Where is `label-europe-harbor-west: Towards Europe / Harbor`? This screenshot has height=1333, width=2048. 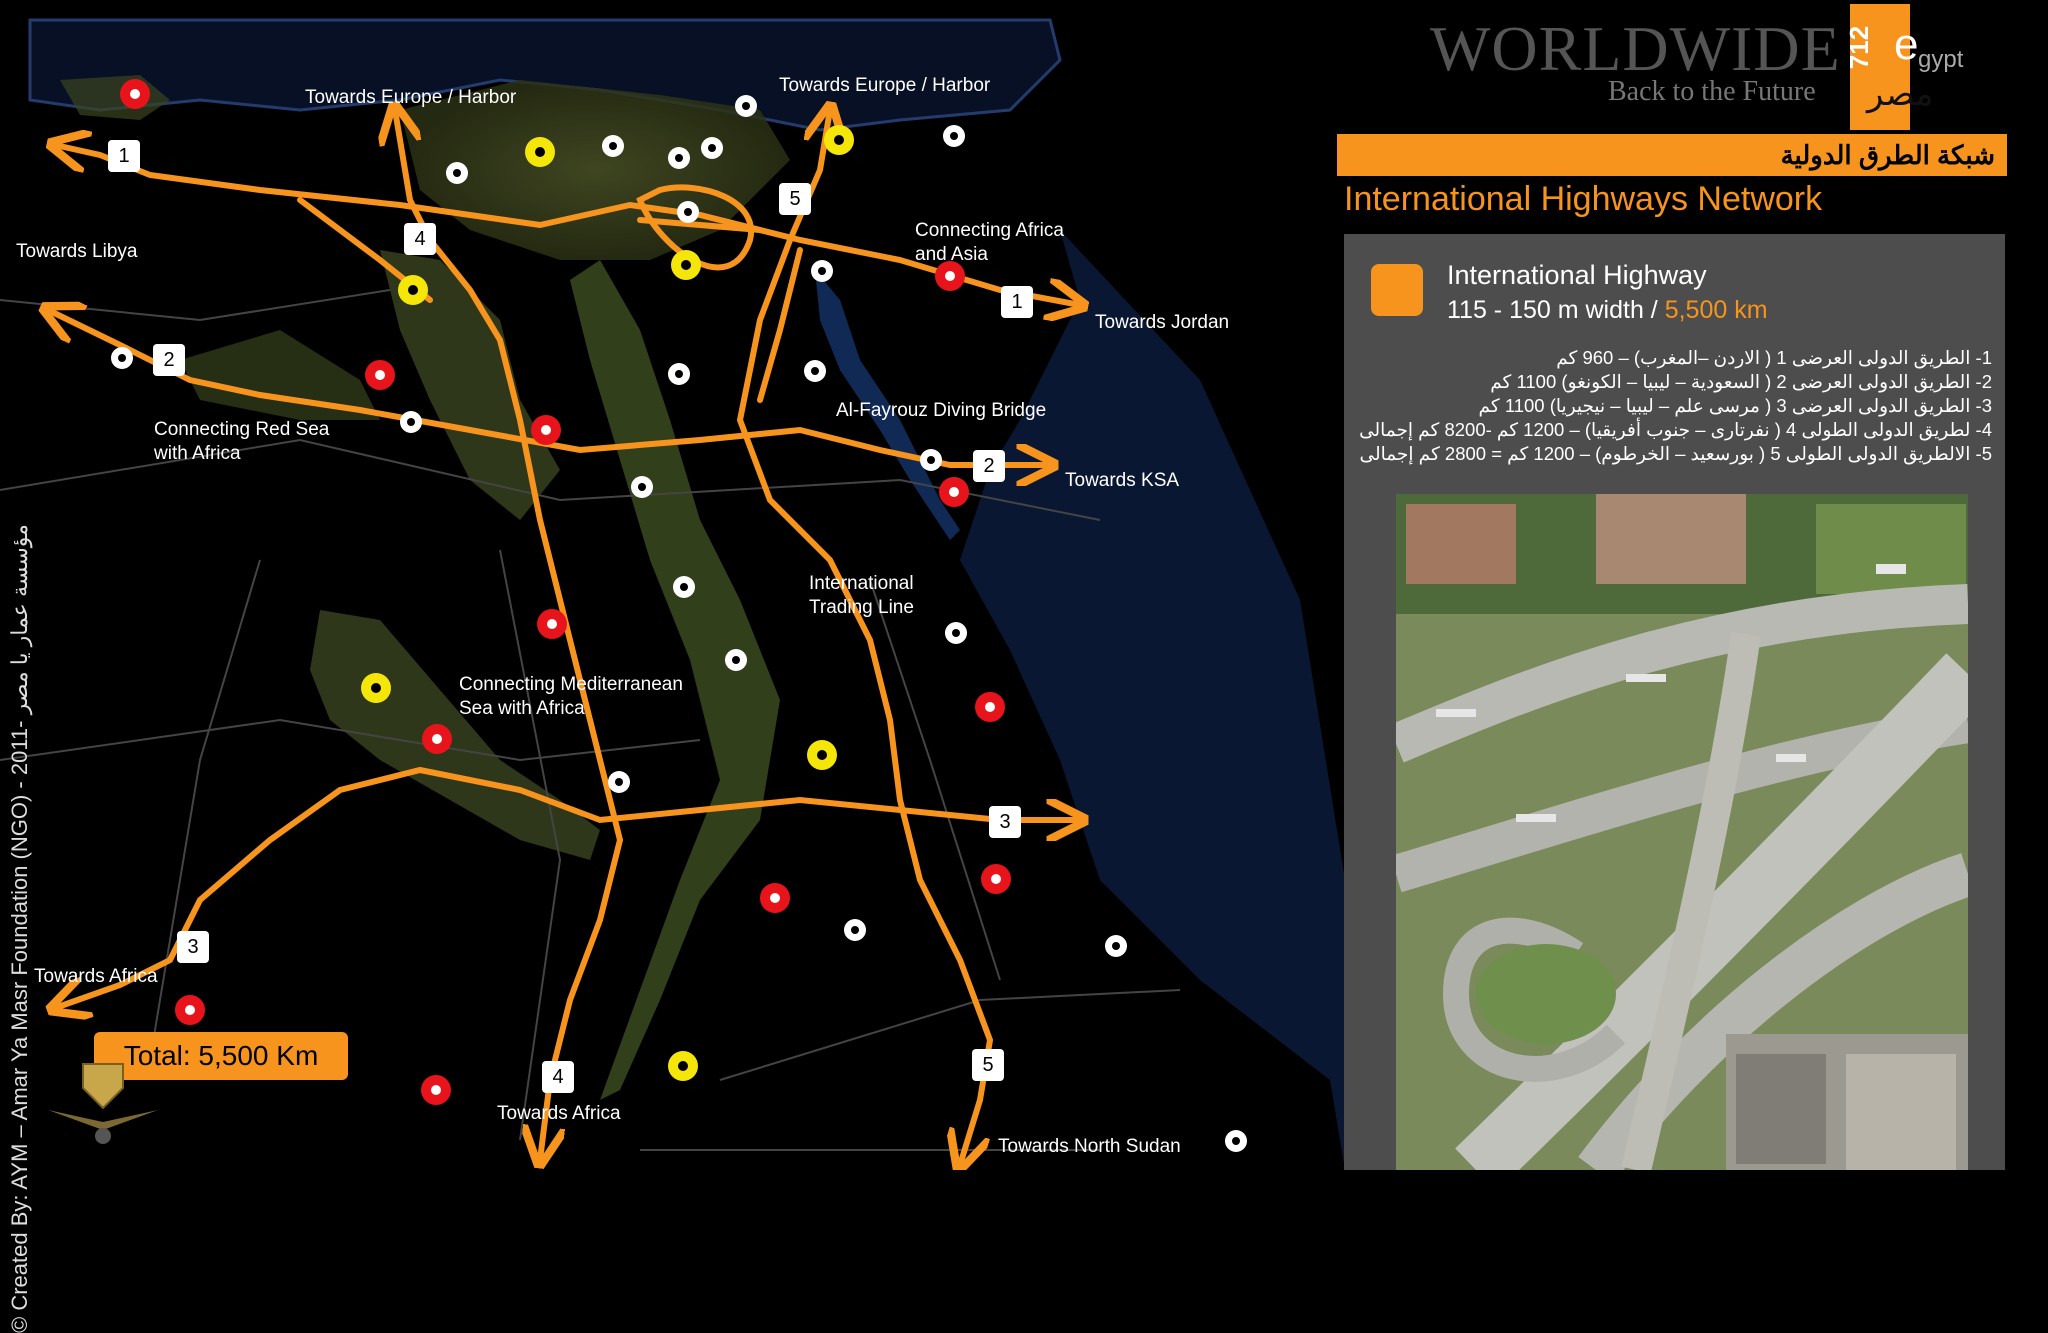 label-europe-harbor-west: Towards Europe / Harbor is located at coordinates (411, 97).